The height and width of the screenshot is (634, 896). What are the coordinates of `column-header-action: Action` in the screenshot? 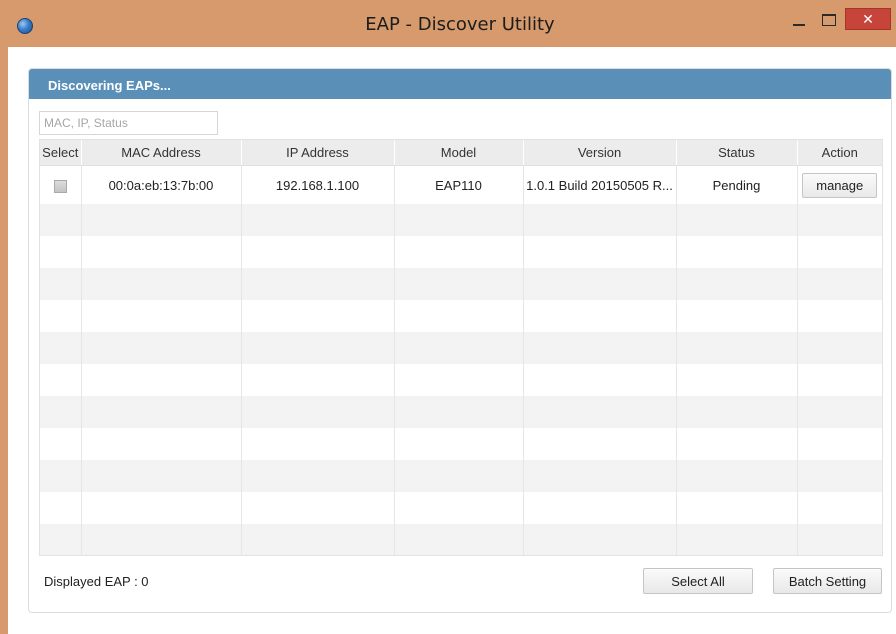 It's located at (839, 153).